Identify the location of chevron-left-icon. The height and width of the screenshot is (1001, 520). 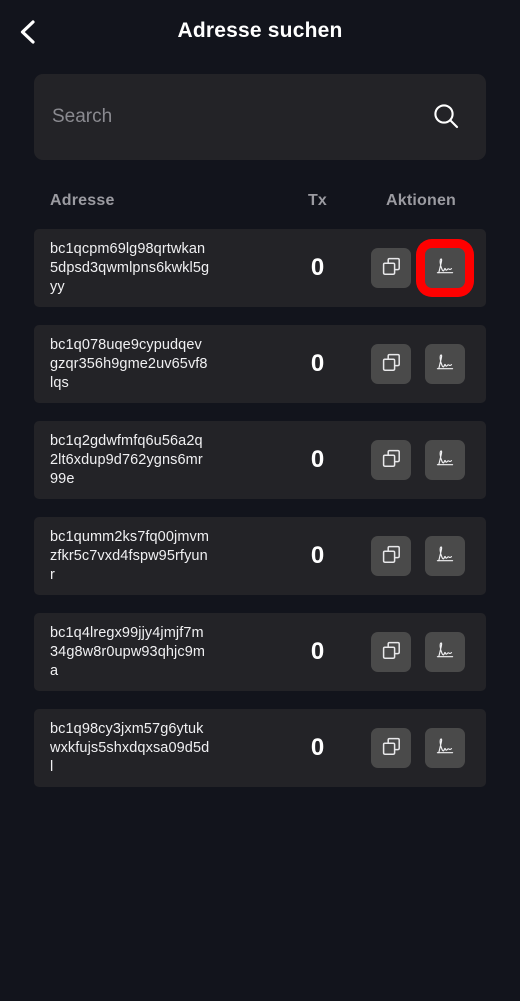
(28, 32).